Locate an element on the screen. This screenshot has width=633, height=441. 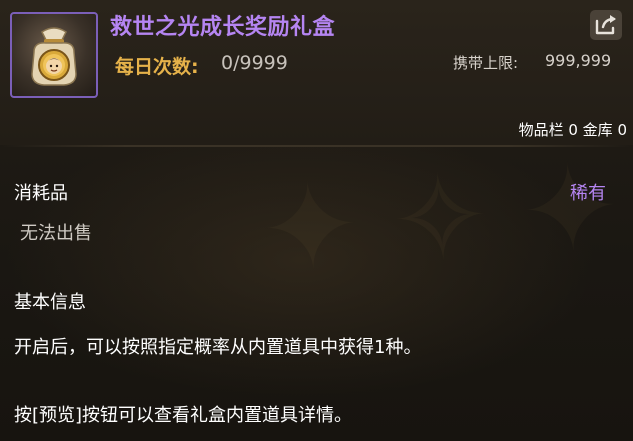
description-line: 按[预览]按钮可以查看礼盒内置道具详情。 is located at coordinates (183, 415).